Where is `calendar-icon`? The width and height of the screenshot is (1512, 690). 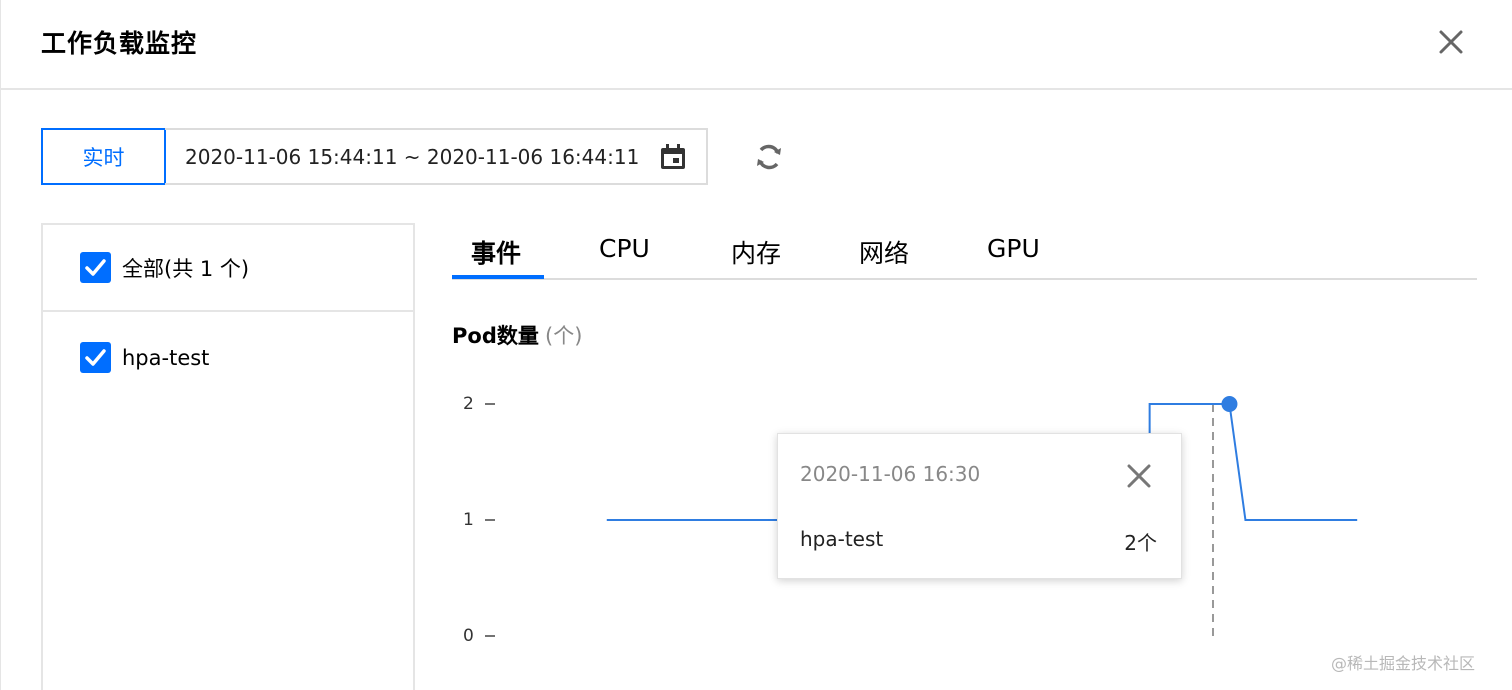
calendar-icon is located at coordinates (673, 157).